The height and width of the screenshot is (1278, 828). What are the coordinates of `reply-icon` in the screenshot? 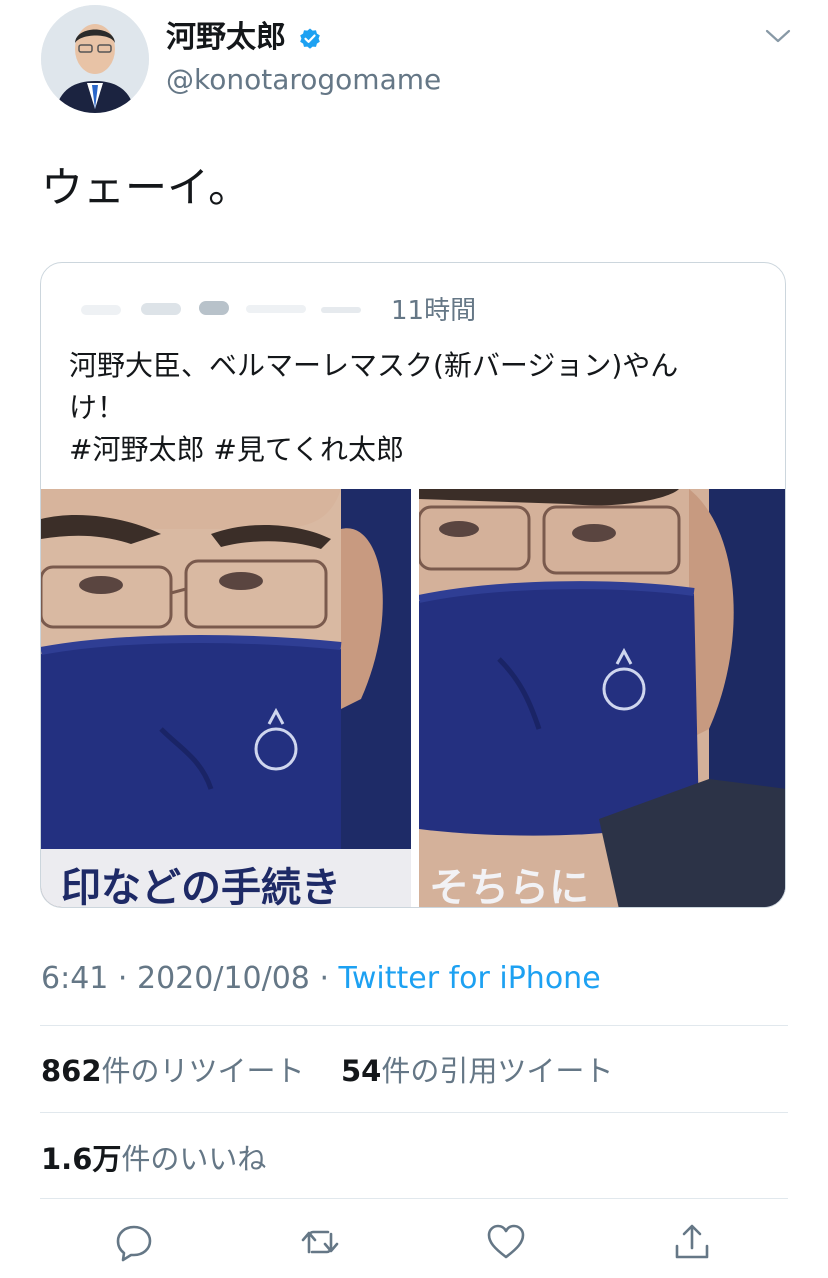 It's located at (134, 1242).